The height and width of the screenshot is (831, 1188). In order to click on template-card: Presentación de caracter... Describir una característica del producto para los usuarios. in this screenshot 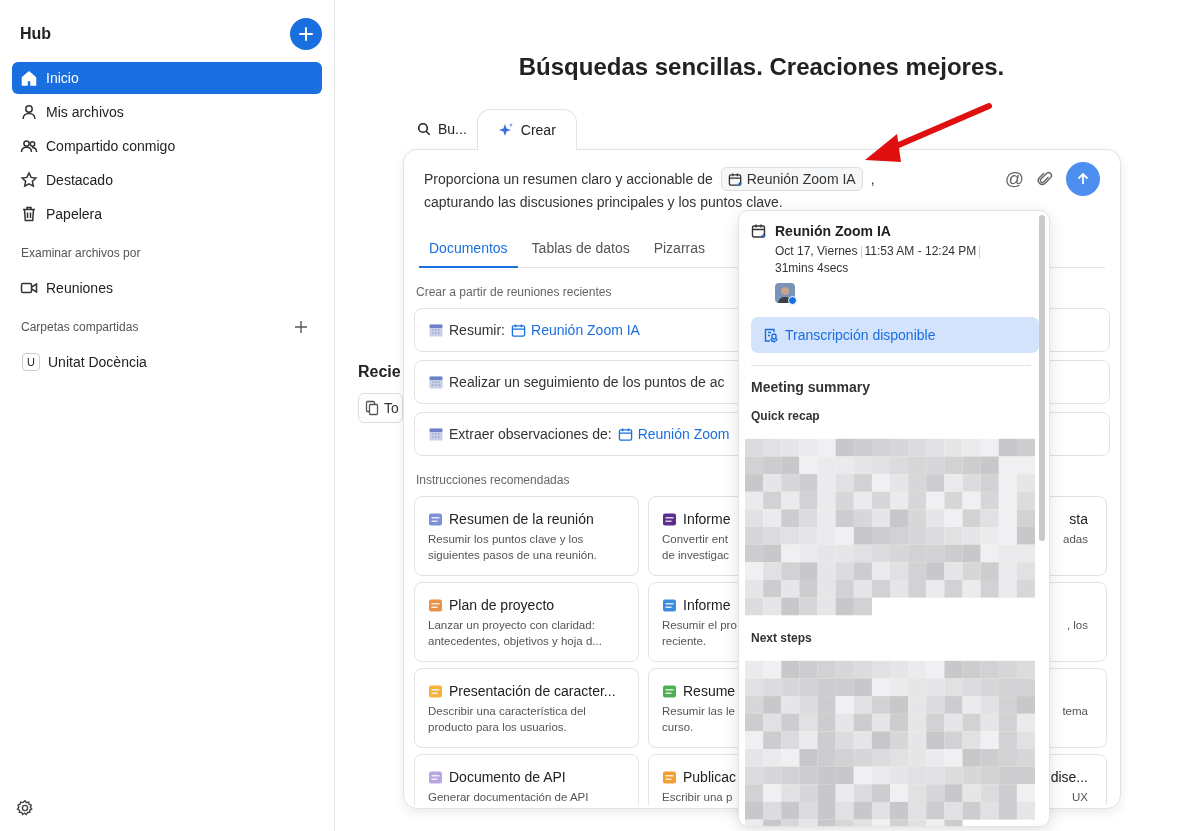, I will do `click(526, 708)`.